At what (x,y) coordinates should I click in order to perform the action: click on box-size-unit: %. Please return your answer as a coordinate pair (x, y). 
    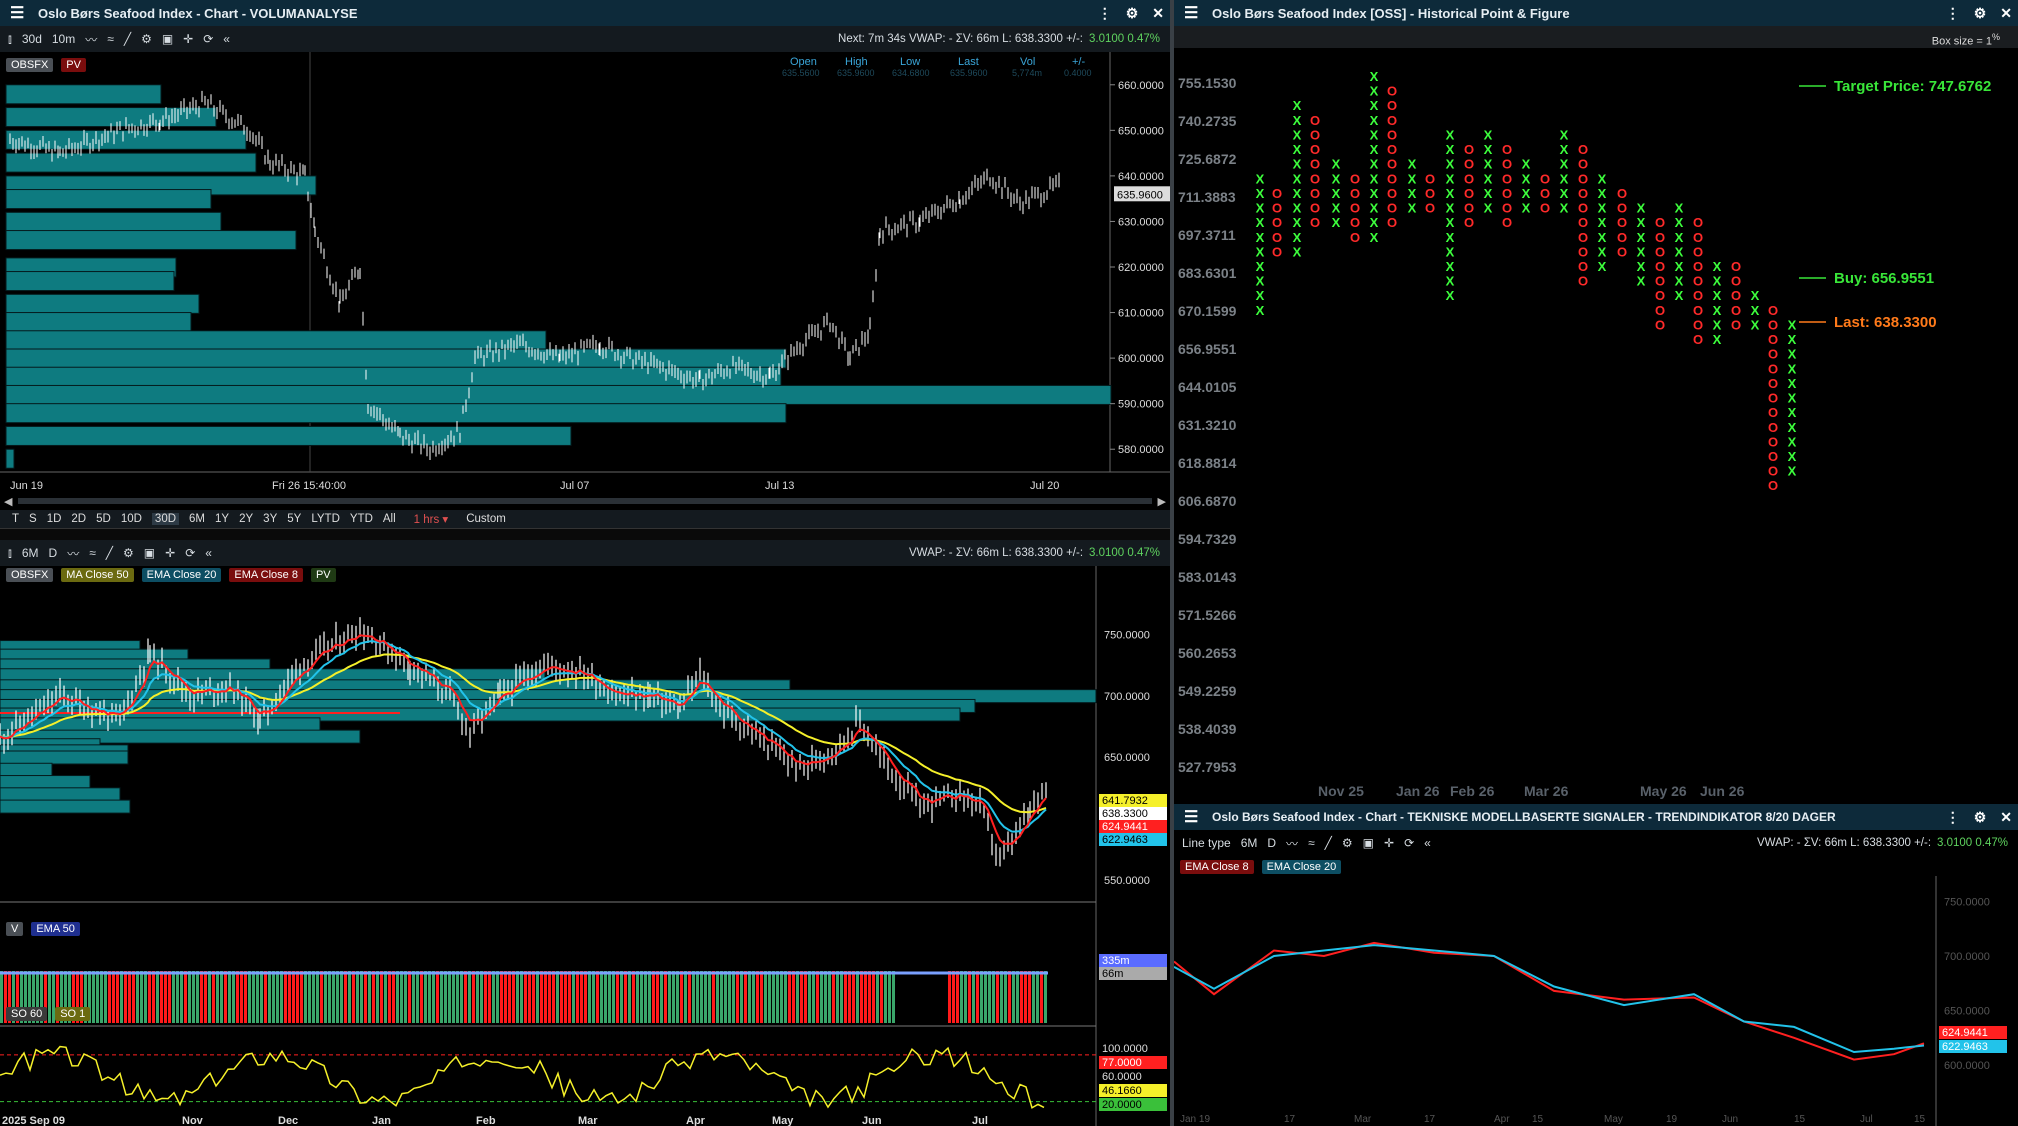
    Looking at the image, I should click on (1995, 37).